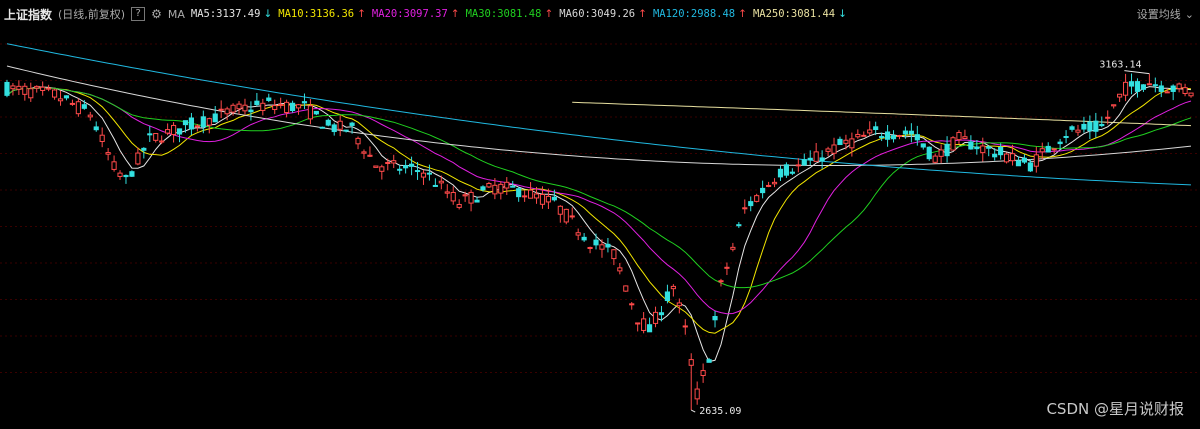 This screenshot has height=429, width=1200. I want to click on ma-legend-ma30: MA30:3081.48 ↑, so click(510, 14).